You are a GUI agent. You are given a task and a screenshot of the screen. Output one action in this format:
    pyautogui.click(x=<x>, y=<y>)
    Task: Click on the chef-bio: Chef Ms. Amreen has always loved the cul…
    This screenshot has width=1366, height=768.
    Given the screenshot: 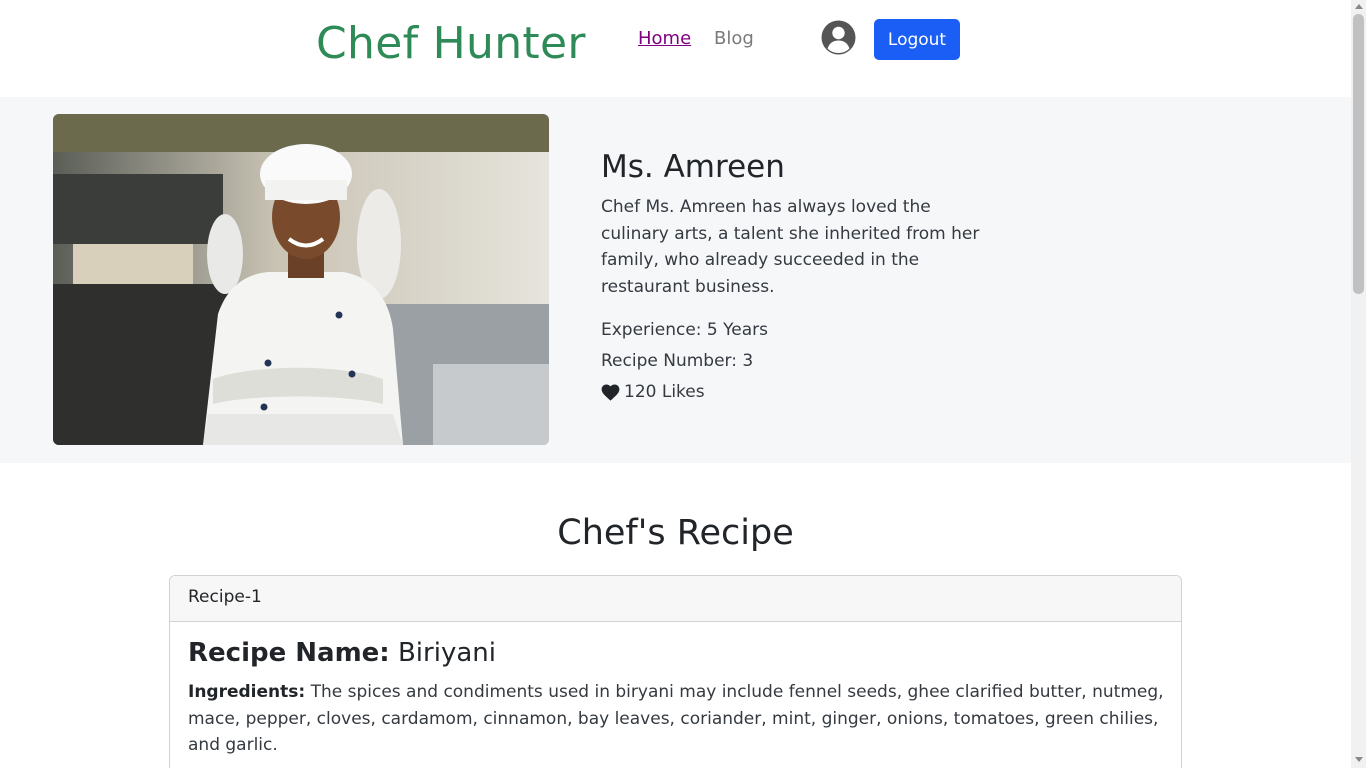 What is the action you would take?
    pyautogui.click(x=790, y=247)
    